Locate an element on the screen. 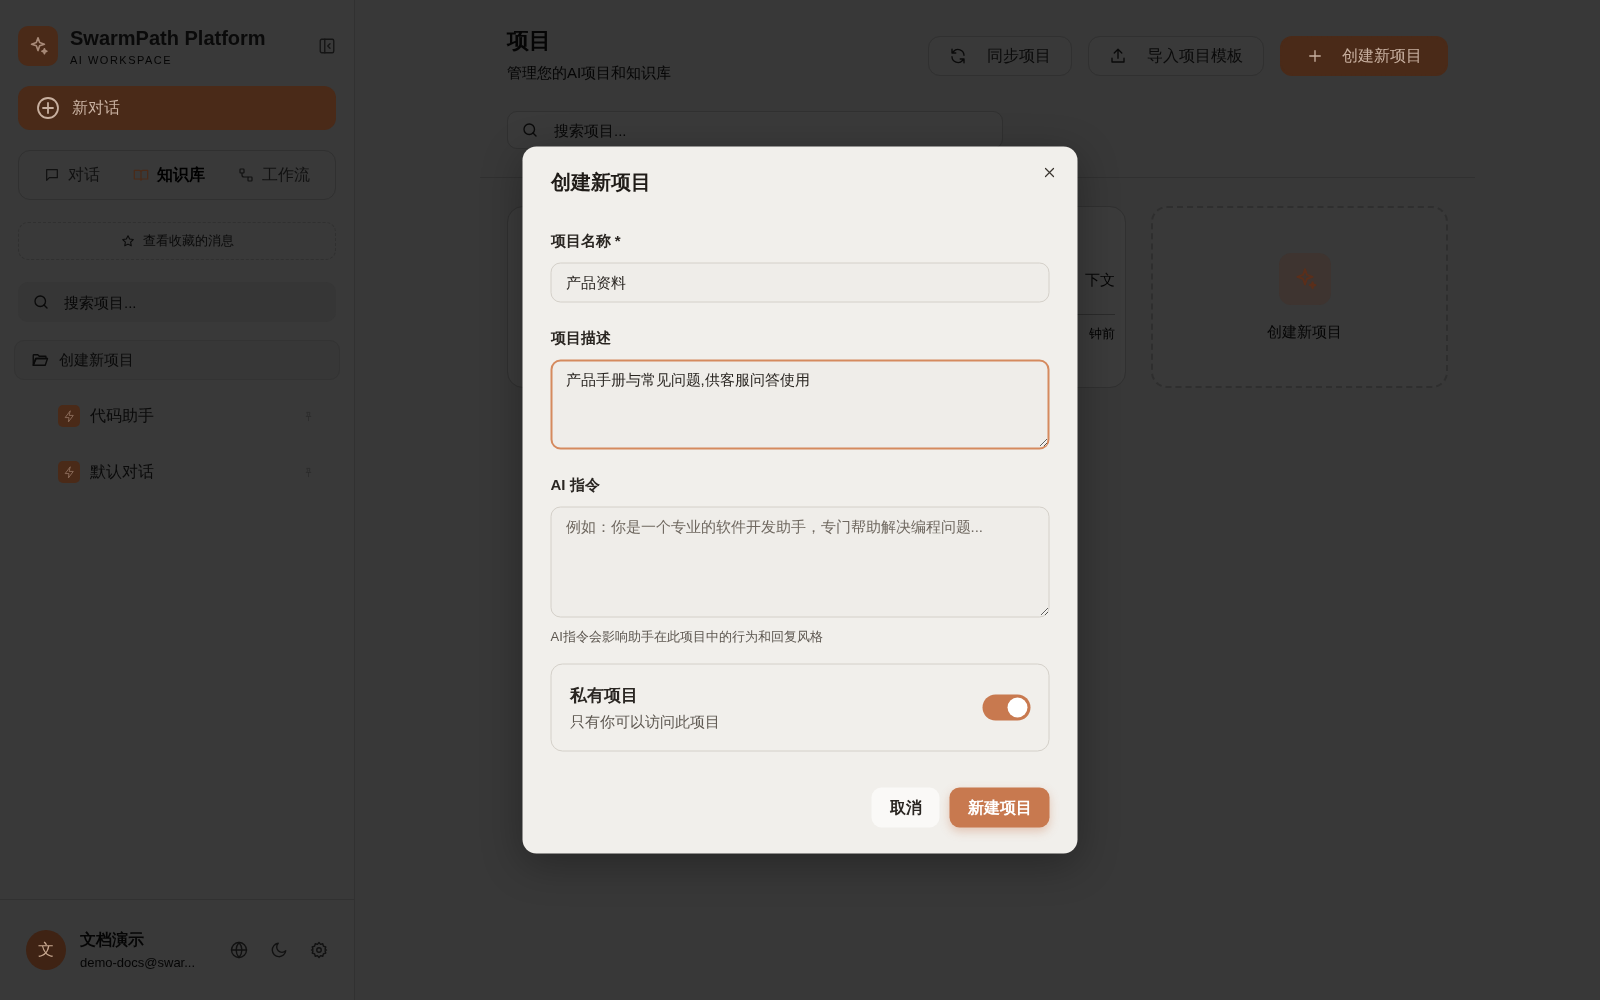 The image size is (1600, 1000). setting-title: 私有项目 is located at coordinates (604, 695).